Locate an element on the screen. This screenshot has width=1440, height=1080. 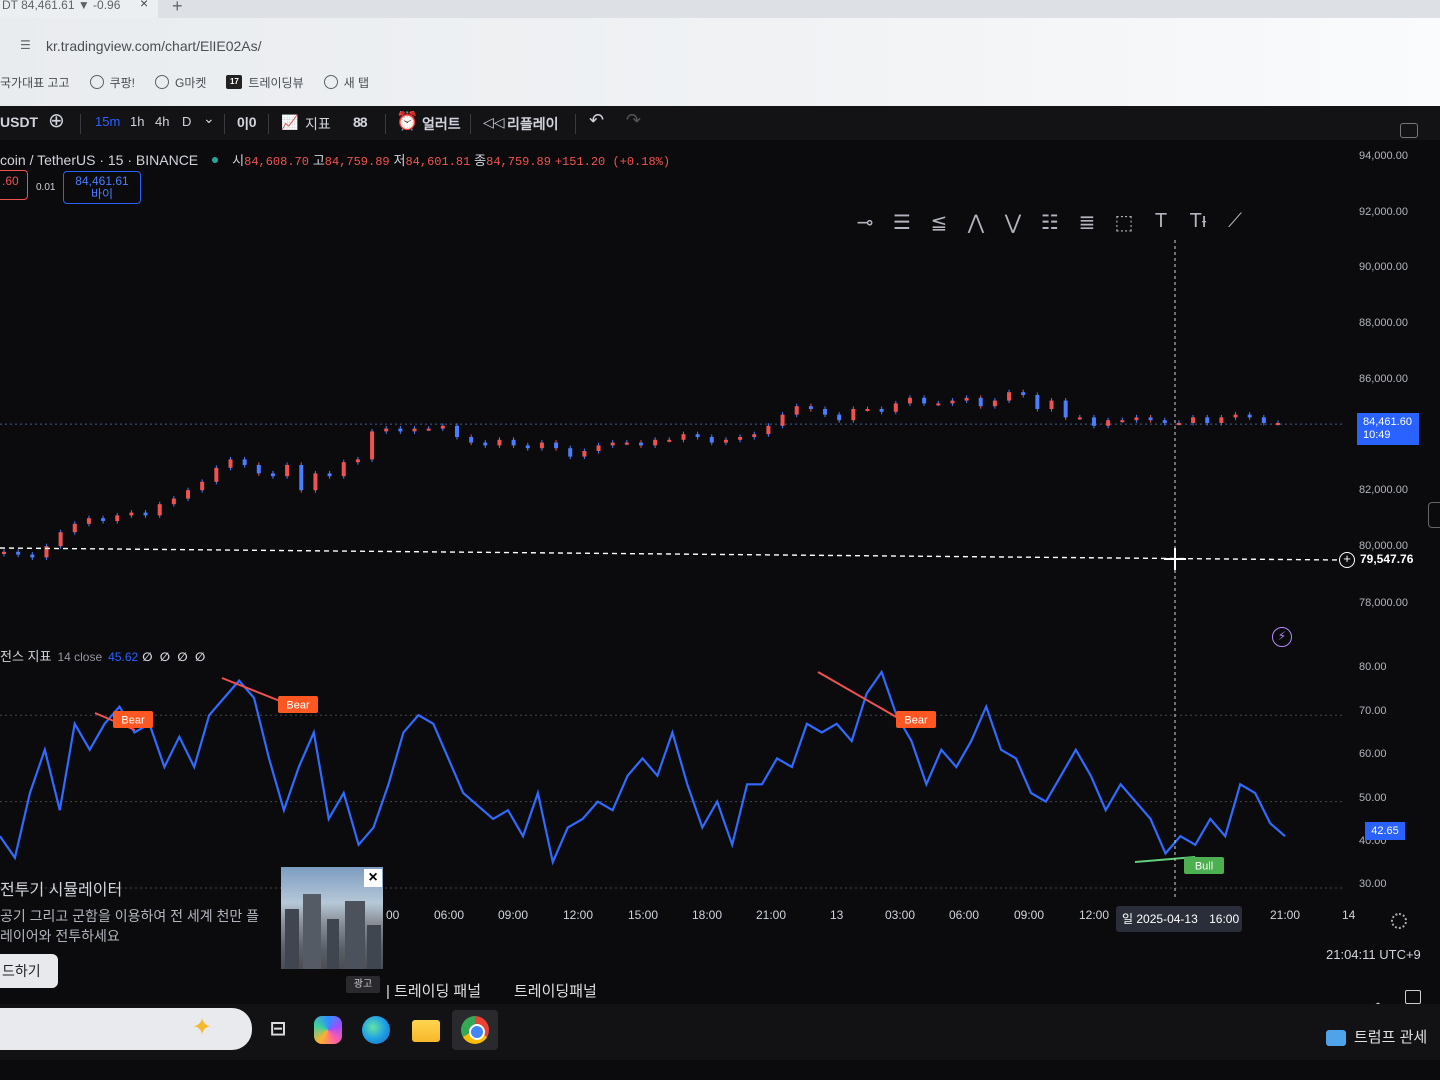
rsi-tick: 80.00 is located at coordinates (1373, 667).